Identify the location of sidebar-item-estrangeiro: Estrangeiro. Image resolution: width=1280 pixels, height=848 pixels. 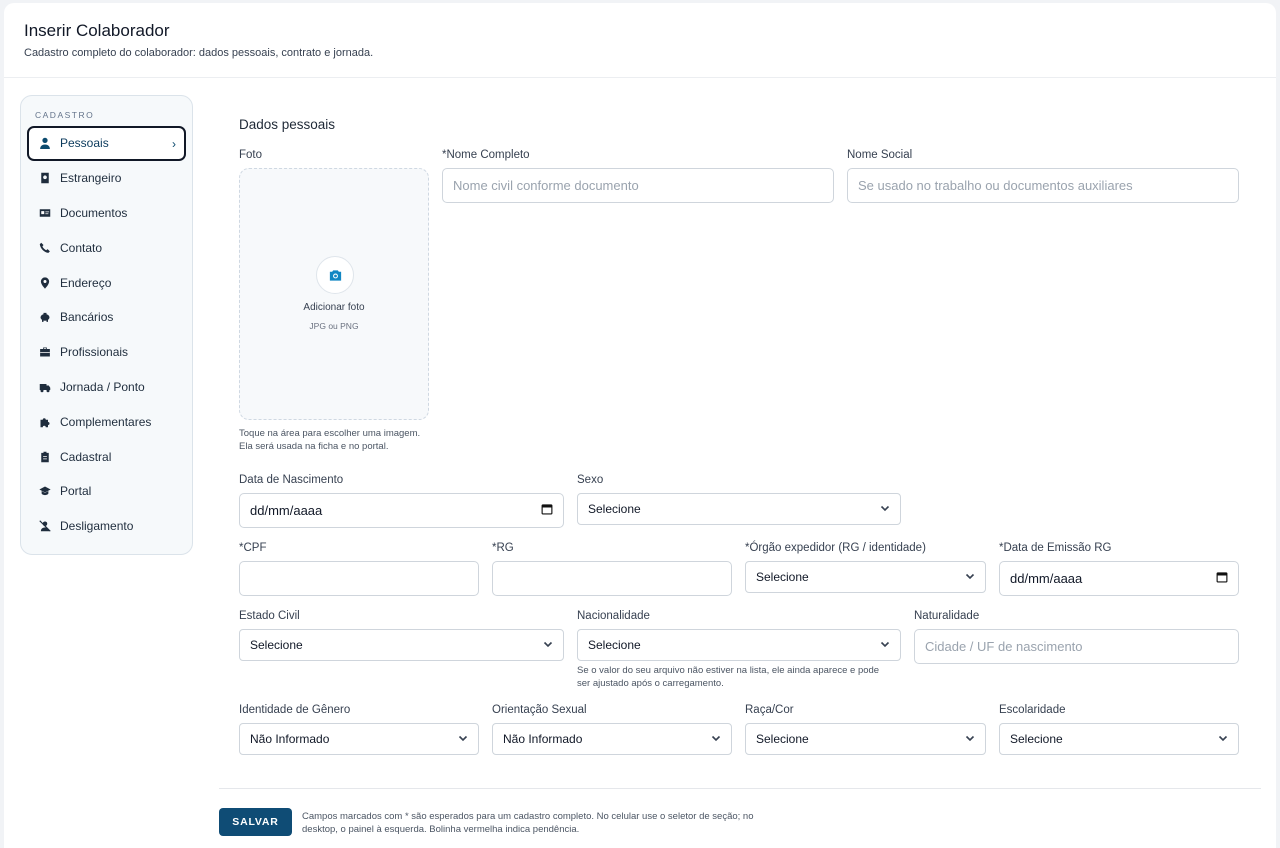
(106, 178).